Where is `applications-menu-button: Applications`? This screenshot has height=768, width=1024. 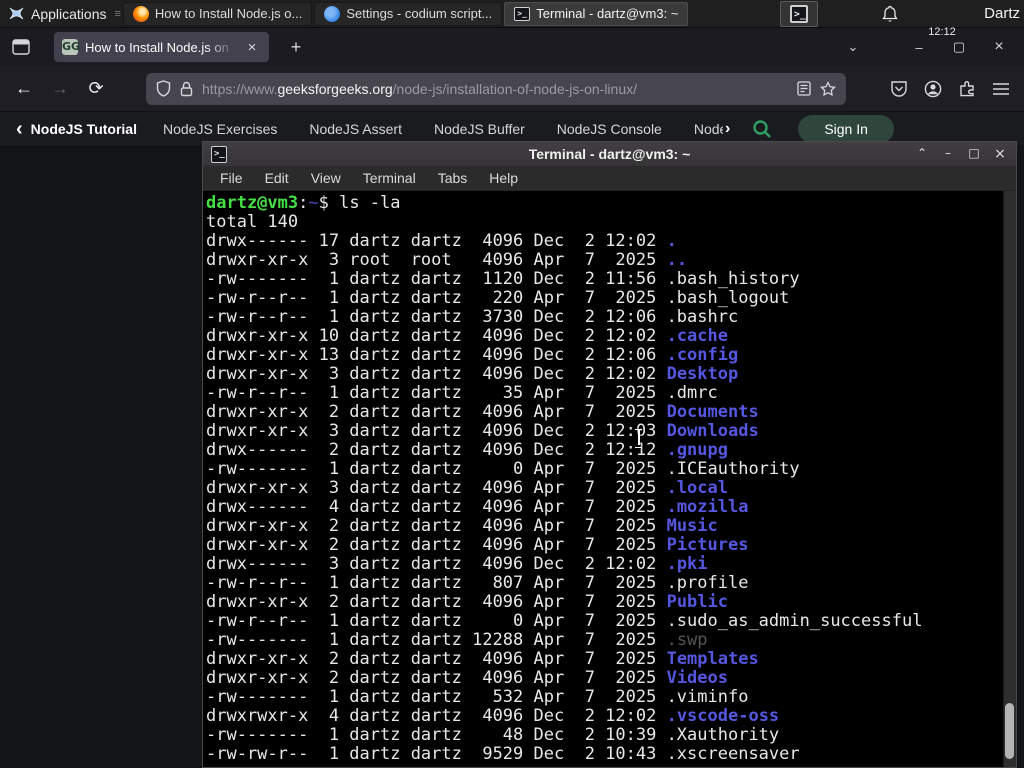
applications-menu-button: Applications is located at coordinates (57, 13).